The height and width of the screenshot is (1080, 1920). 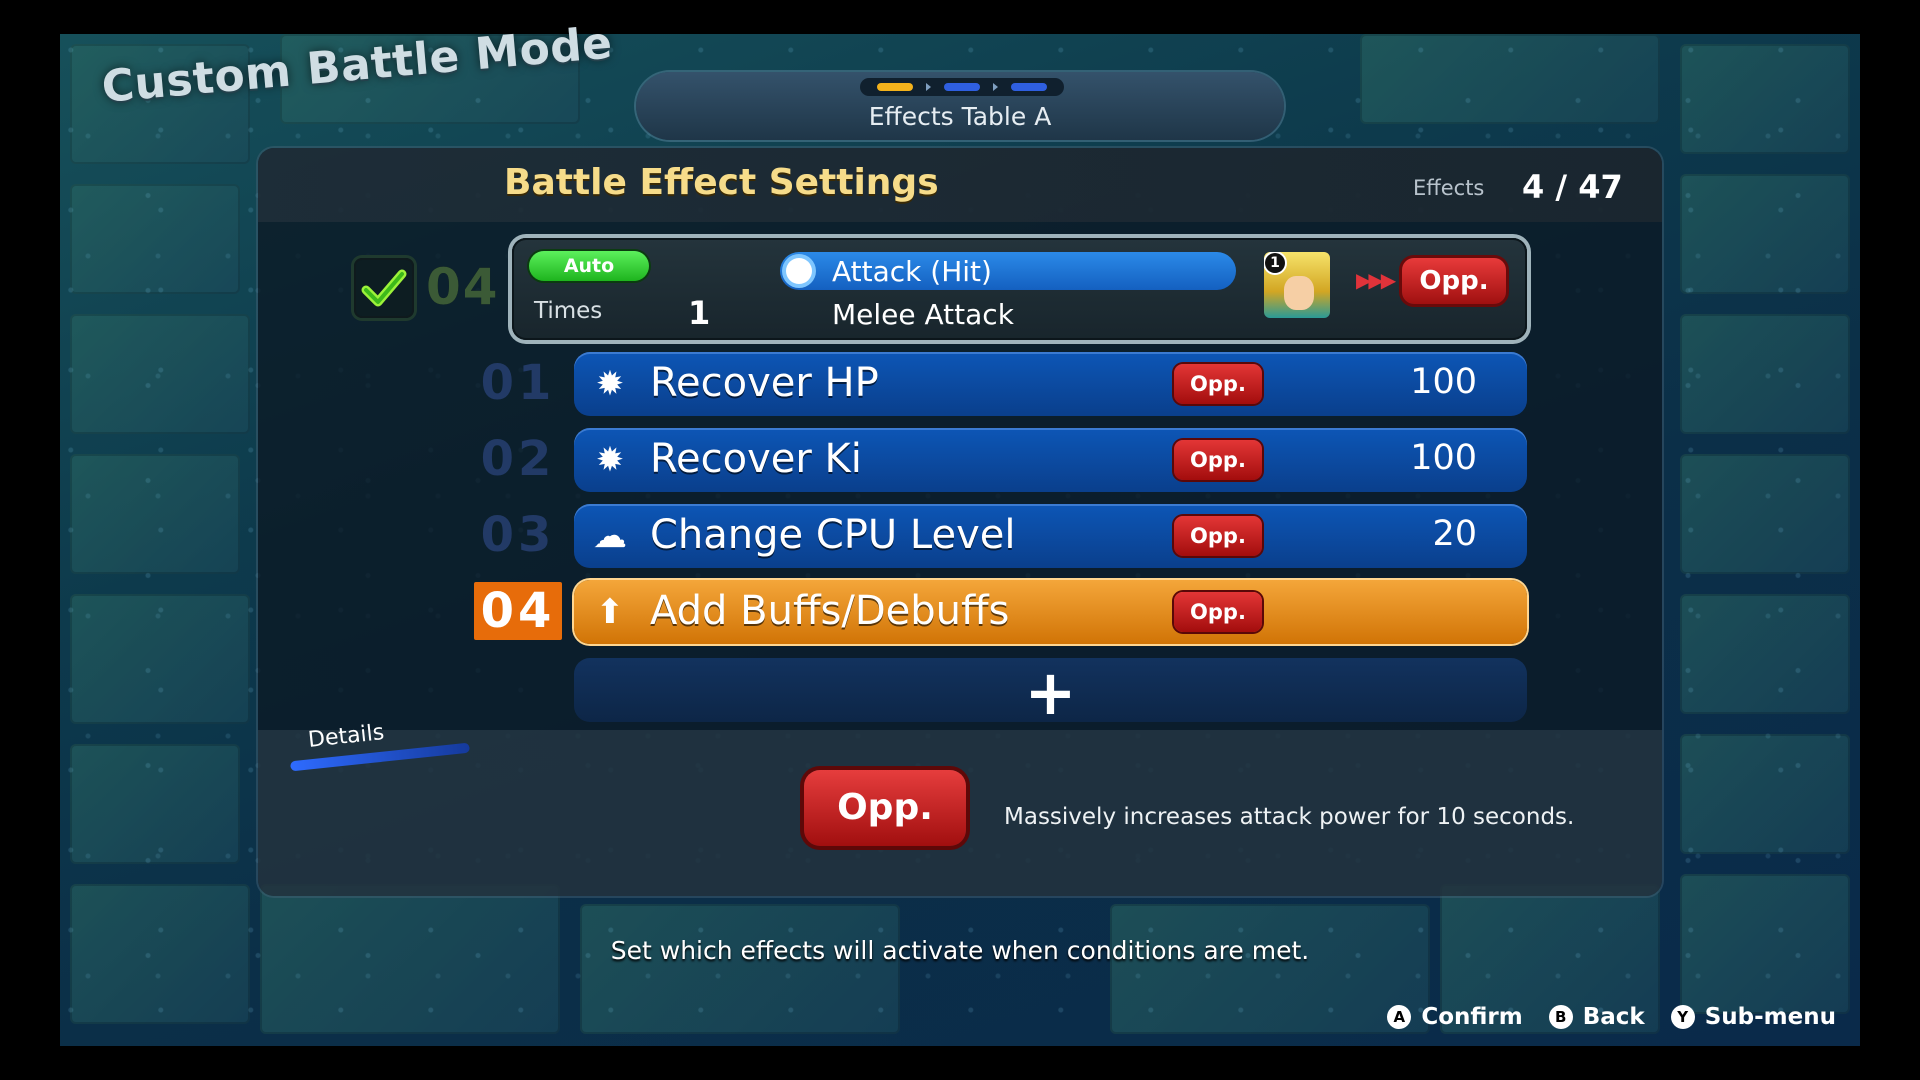 I want to click on character-portrait: 1, so click(x=1297, y=285).